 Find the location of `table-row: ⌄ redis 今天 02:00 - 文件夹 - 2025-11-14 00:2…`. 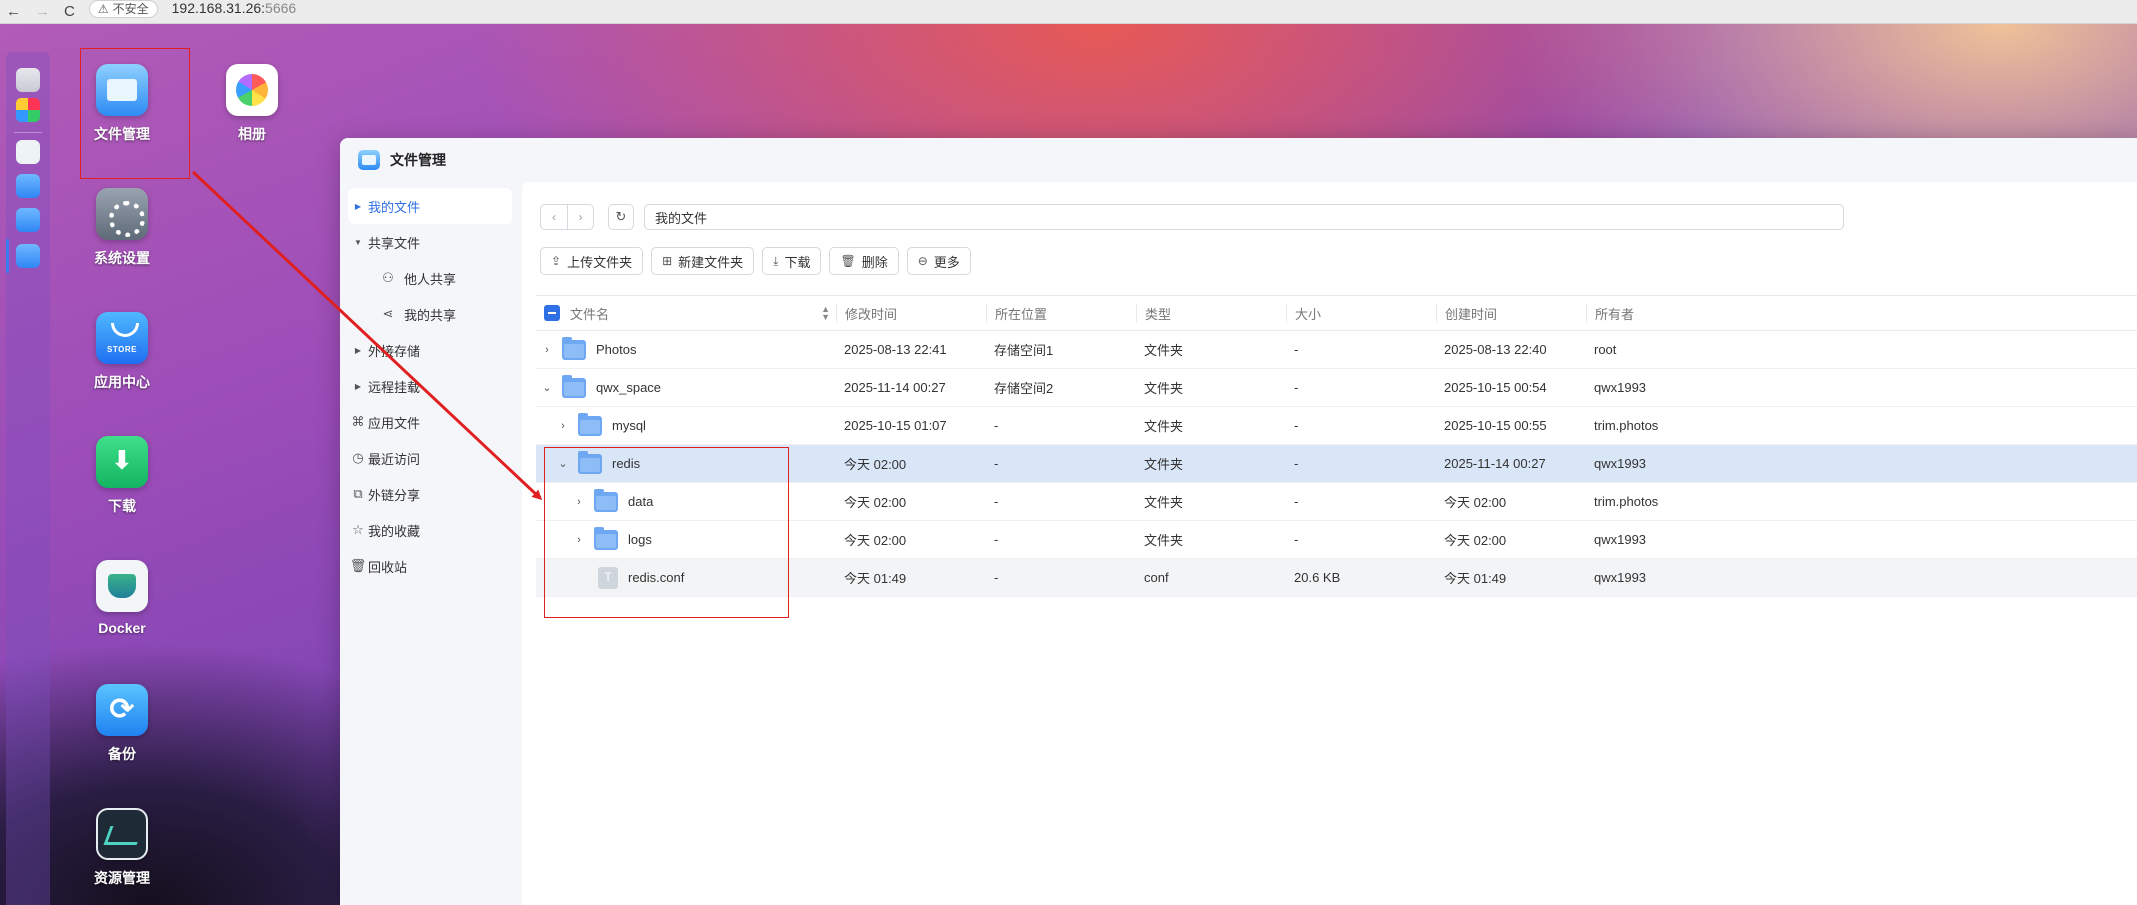

table-row: ⌄ redis 今天 02:00 - 文件夹 - 2025-11-14 00:2… is located at coordinates (1336, 464).